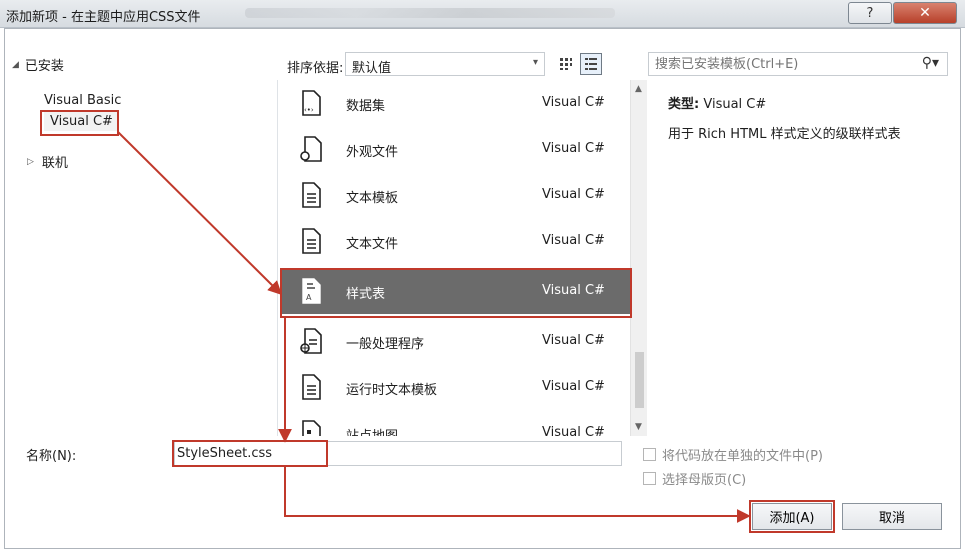 This screenshot has width=965, height=553. I want to click on tree-item-visual-basic: Visual Basic, so click(82, 100).